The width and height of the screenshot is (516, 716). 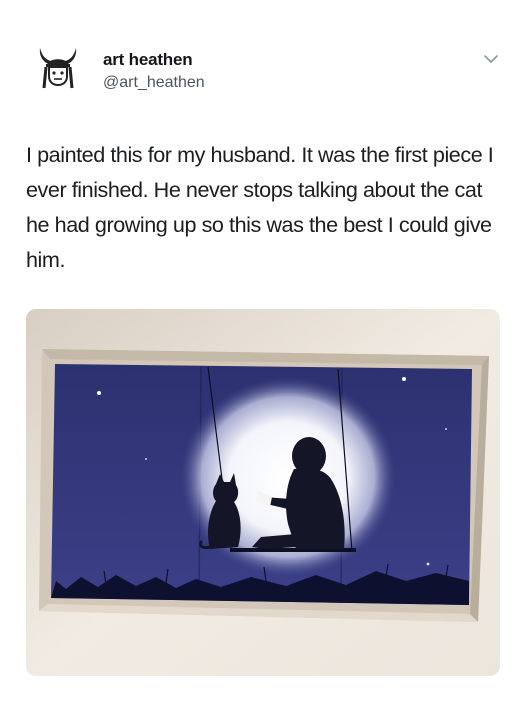 I want to click on user-handle: @art_heathen, so click(x=154, y=83).